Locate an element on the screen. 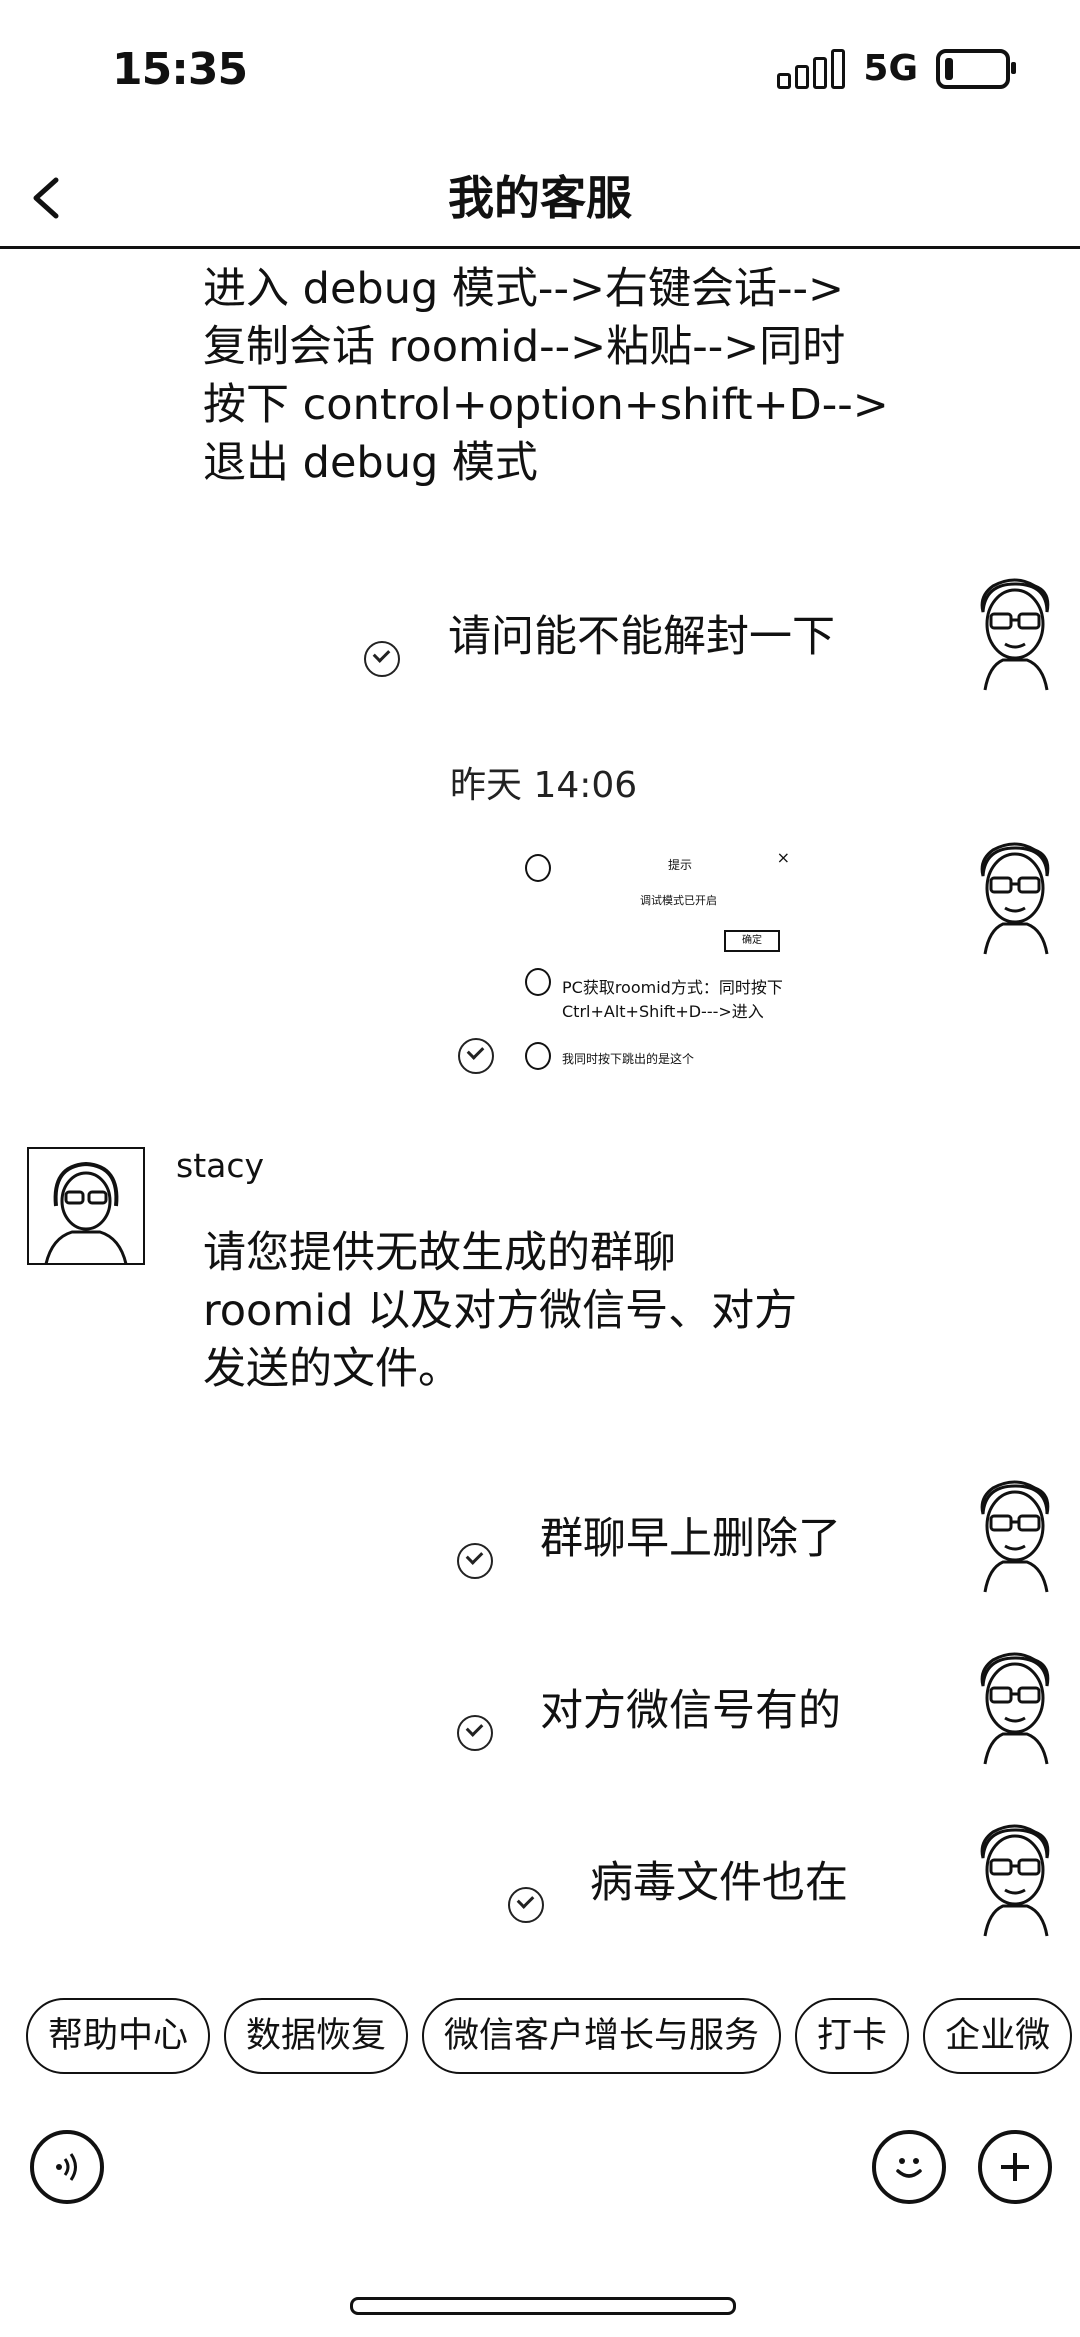 The height and width of the screenshot is (2337, 1080). message-line: 请您提供无故生成的群聊 is located at coordinates (439, 1253).